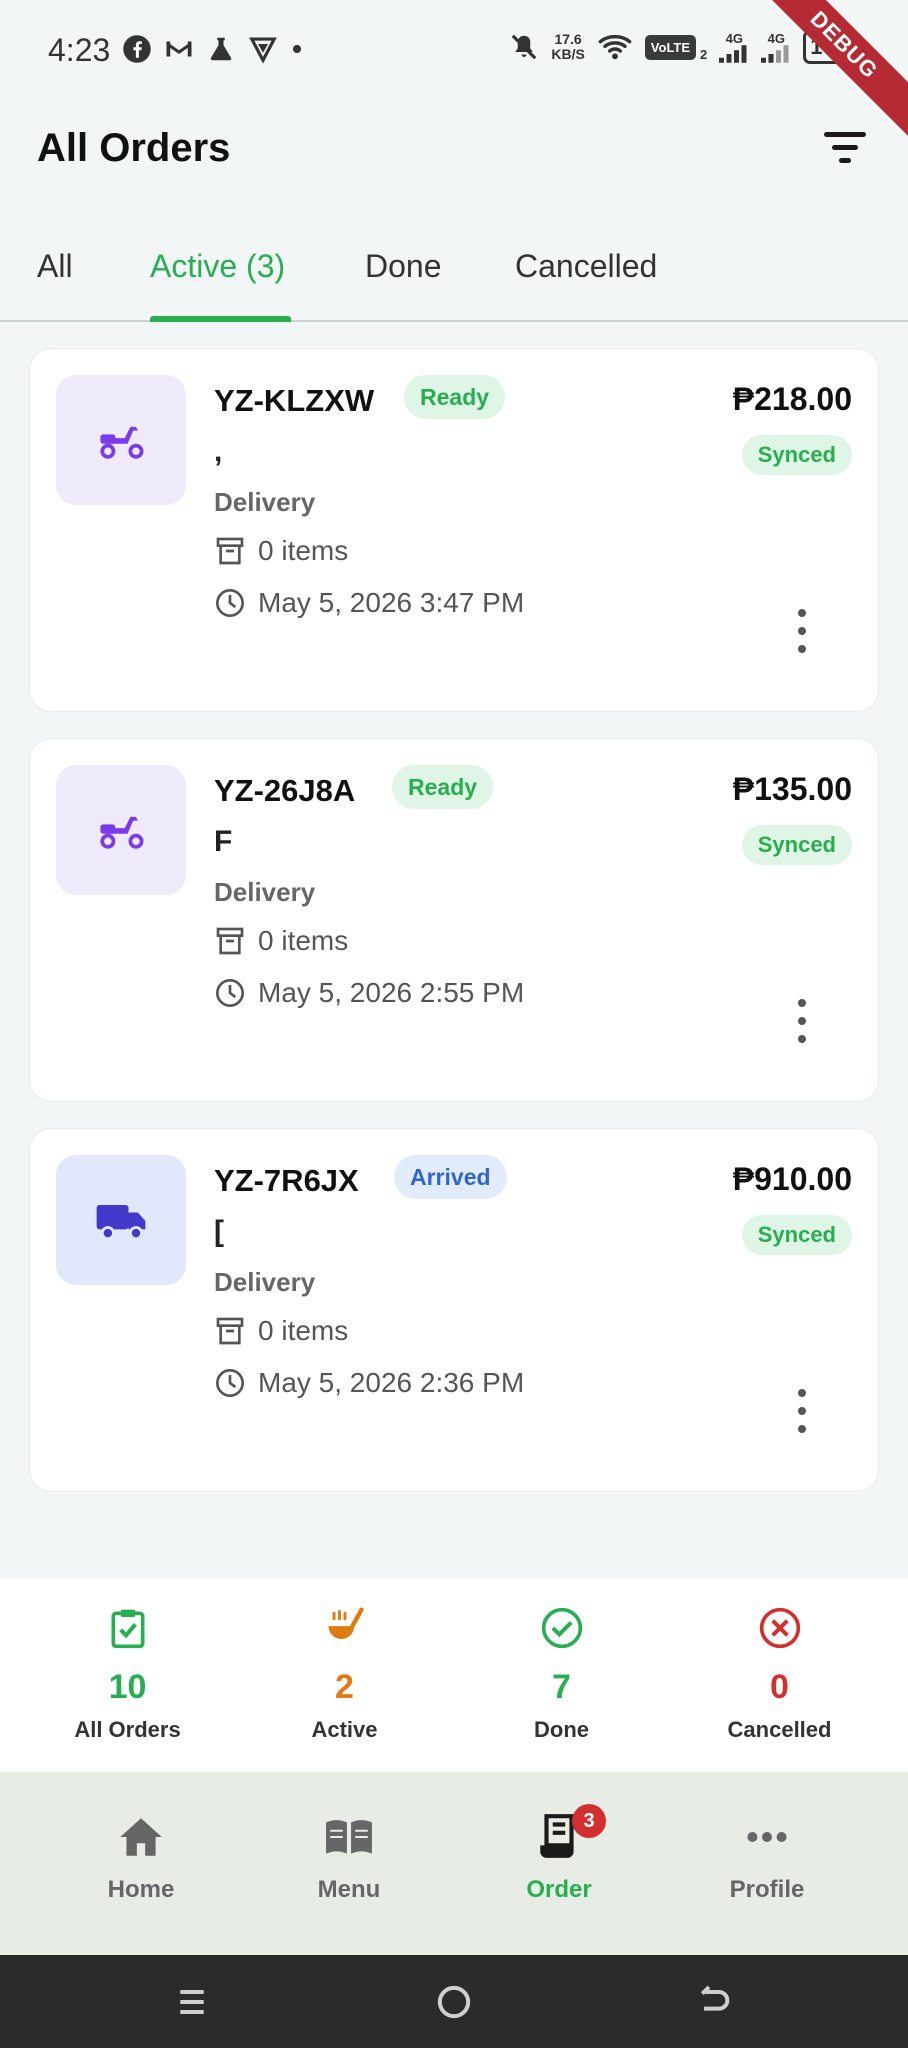 This screenshot has width=908, height=2048. I want to click on active-tab-indicator, so click(220, 319).